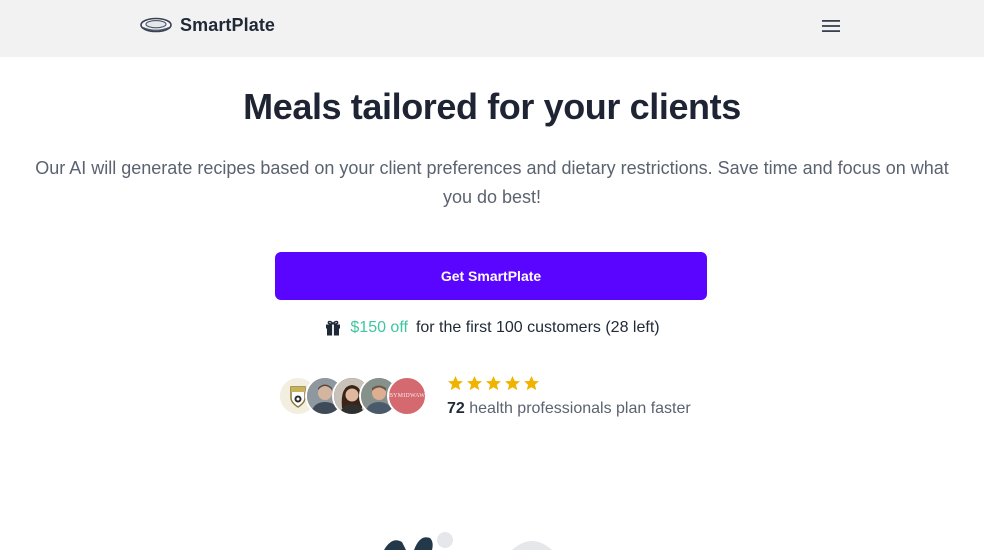 The image size is (984, 550). Describe the element at coordinates (580, 408) in the screenshot. I see `rating-description: health professionals plan faster` at that location.